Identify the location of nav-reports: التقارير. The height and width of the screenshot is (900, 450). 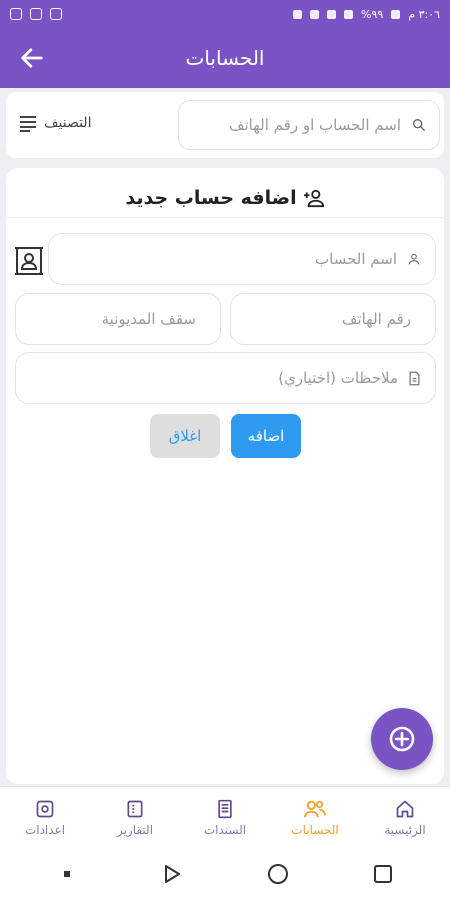
(135, 817).